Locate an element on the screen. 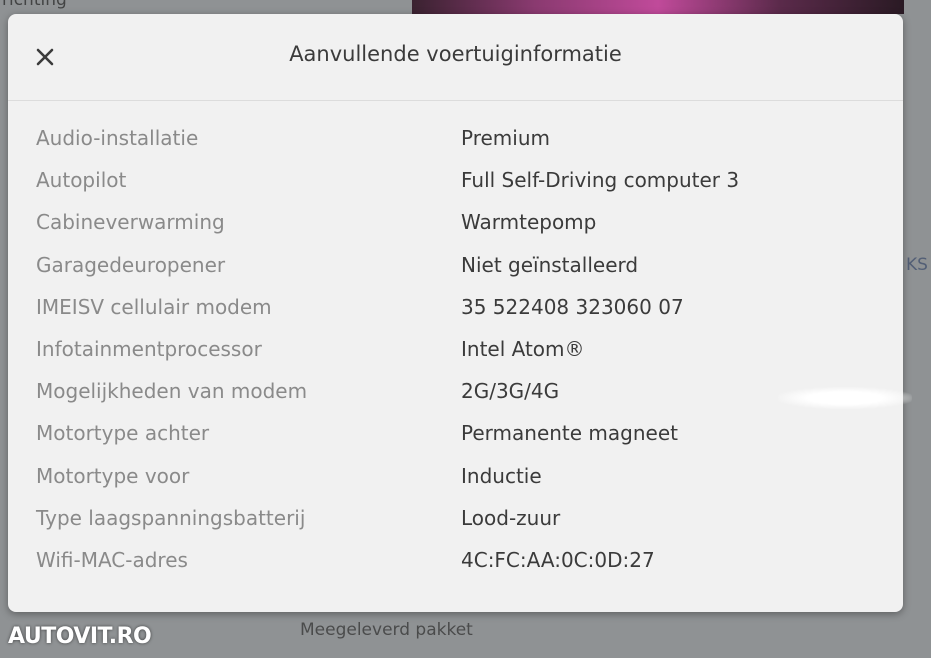  info-row-audio: Audio-installatie Premium is located at coordinates (455, 139).